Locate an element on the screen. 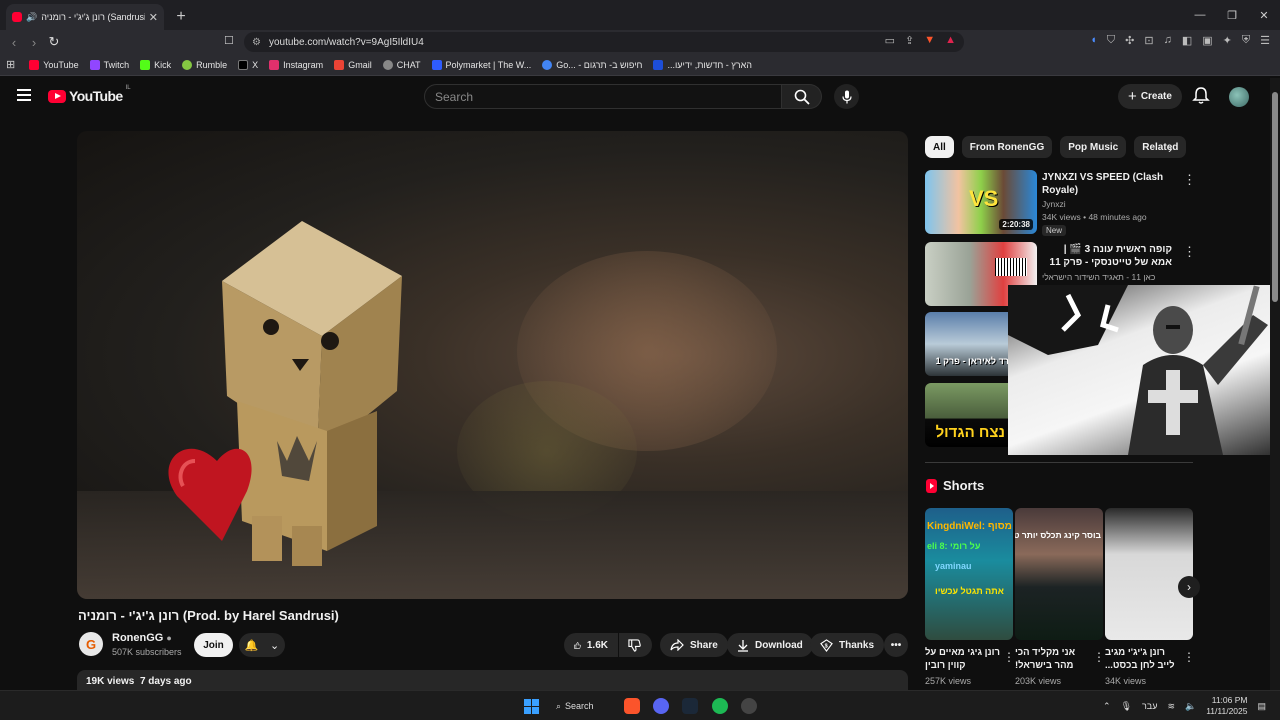 The image size is (1280, 720). speaker-icon: 🔊 is located at coordinates (31, 17).